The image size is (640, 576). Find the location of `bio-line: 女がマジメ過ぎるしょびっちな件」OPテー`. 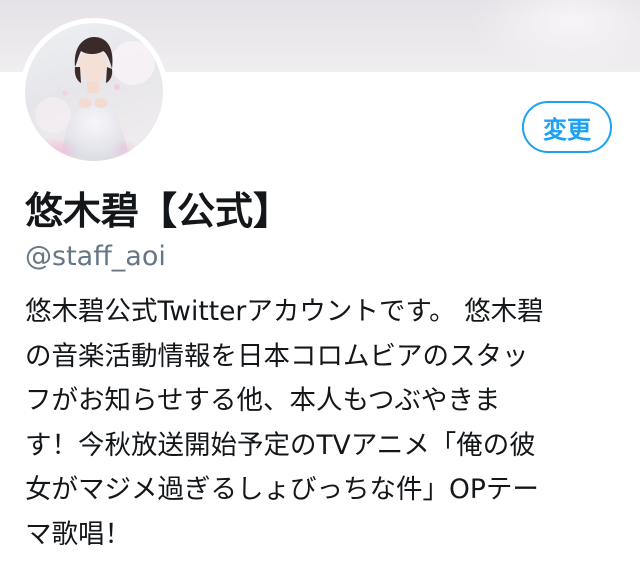

bio-line: 女がマジメ過ぎるしょびっちな件」OPテー is located at coordinates (282, 489).